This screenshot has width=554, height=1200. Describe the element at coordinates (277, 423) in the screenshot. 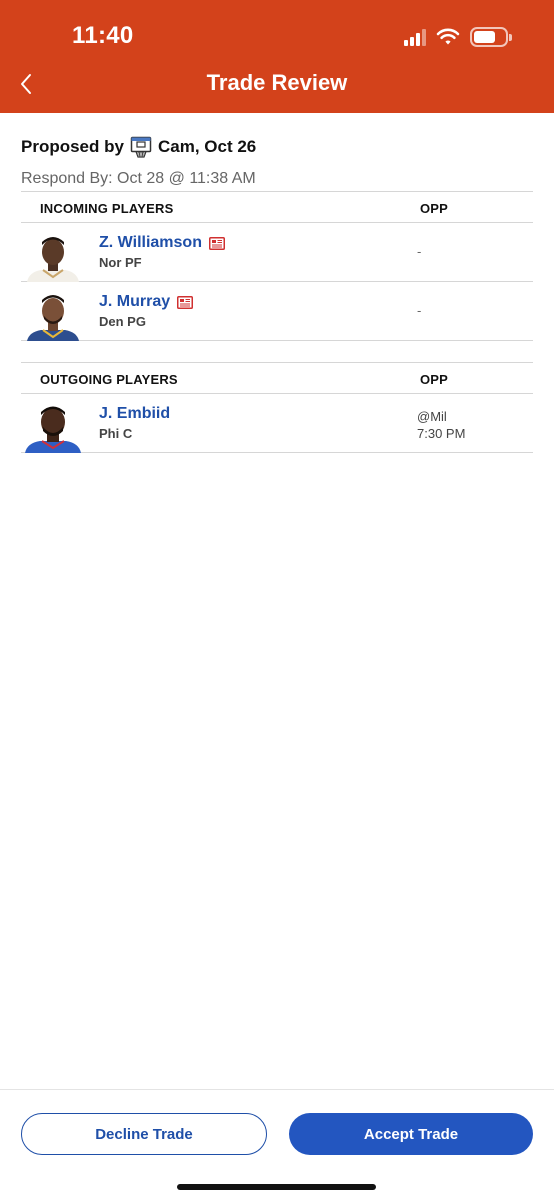

I see `outgoing-player-row: J. Embiid Phi C @Mil 7:30 PM` at that location.